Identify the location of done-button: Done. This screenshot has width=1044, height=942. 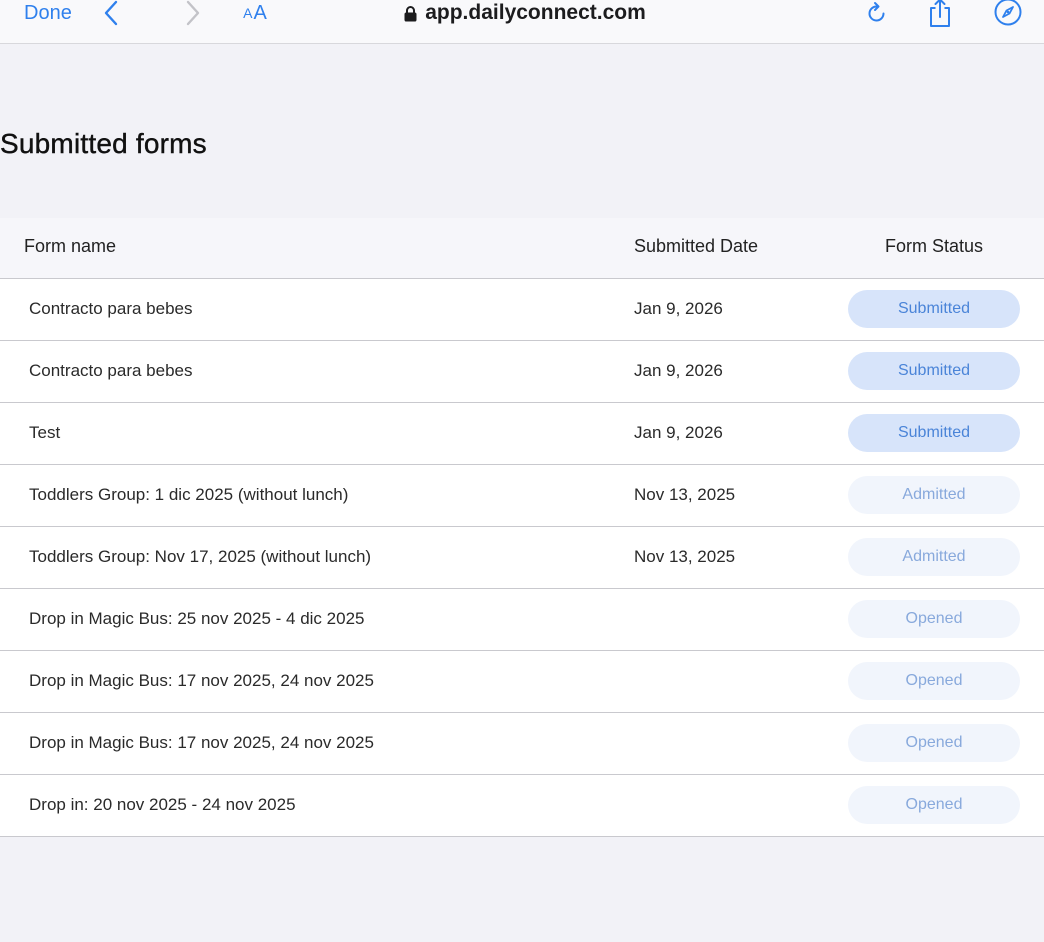
(48, 13).